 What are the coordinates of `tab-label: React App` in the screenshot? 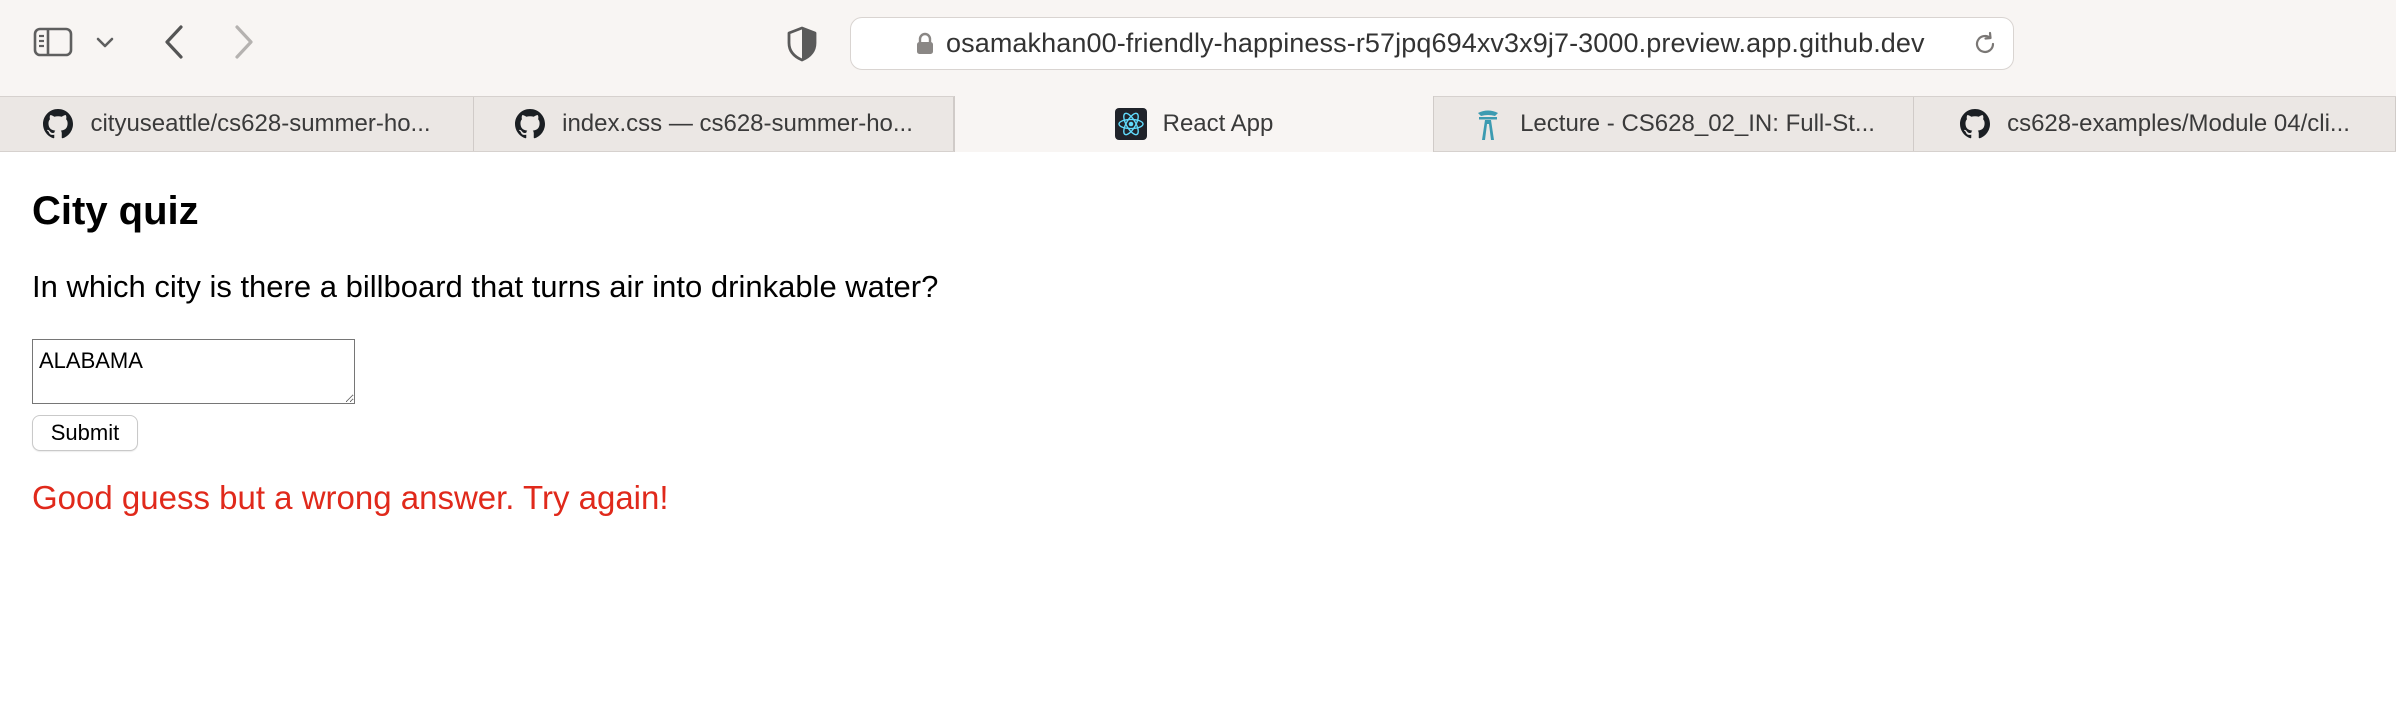 It's located at (1218, 123).